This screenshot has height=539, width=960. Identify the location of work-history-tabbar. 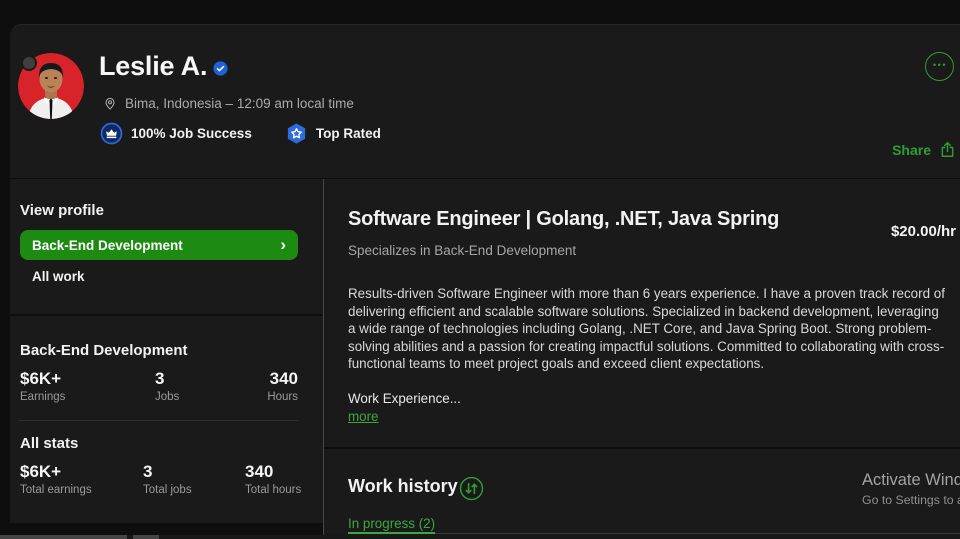
(654, 533).